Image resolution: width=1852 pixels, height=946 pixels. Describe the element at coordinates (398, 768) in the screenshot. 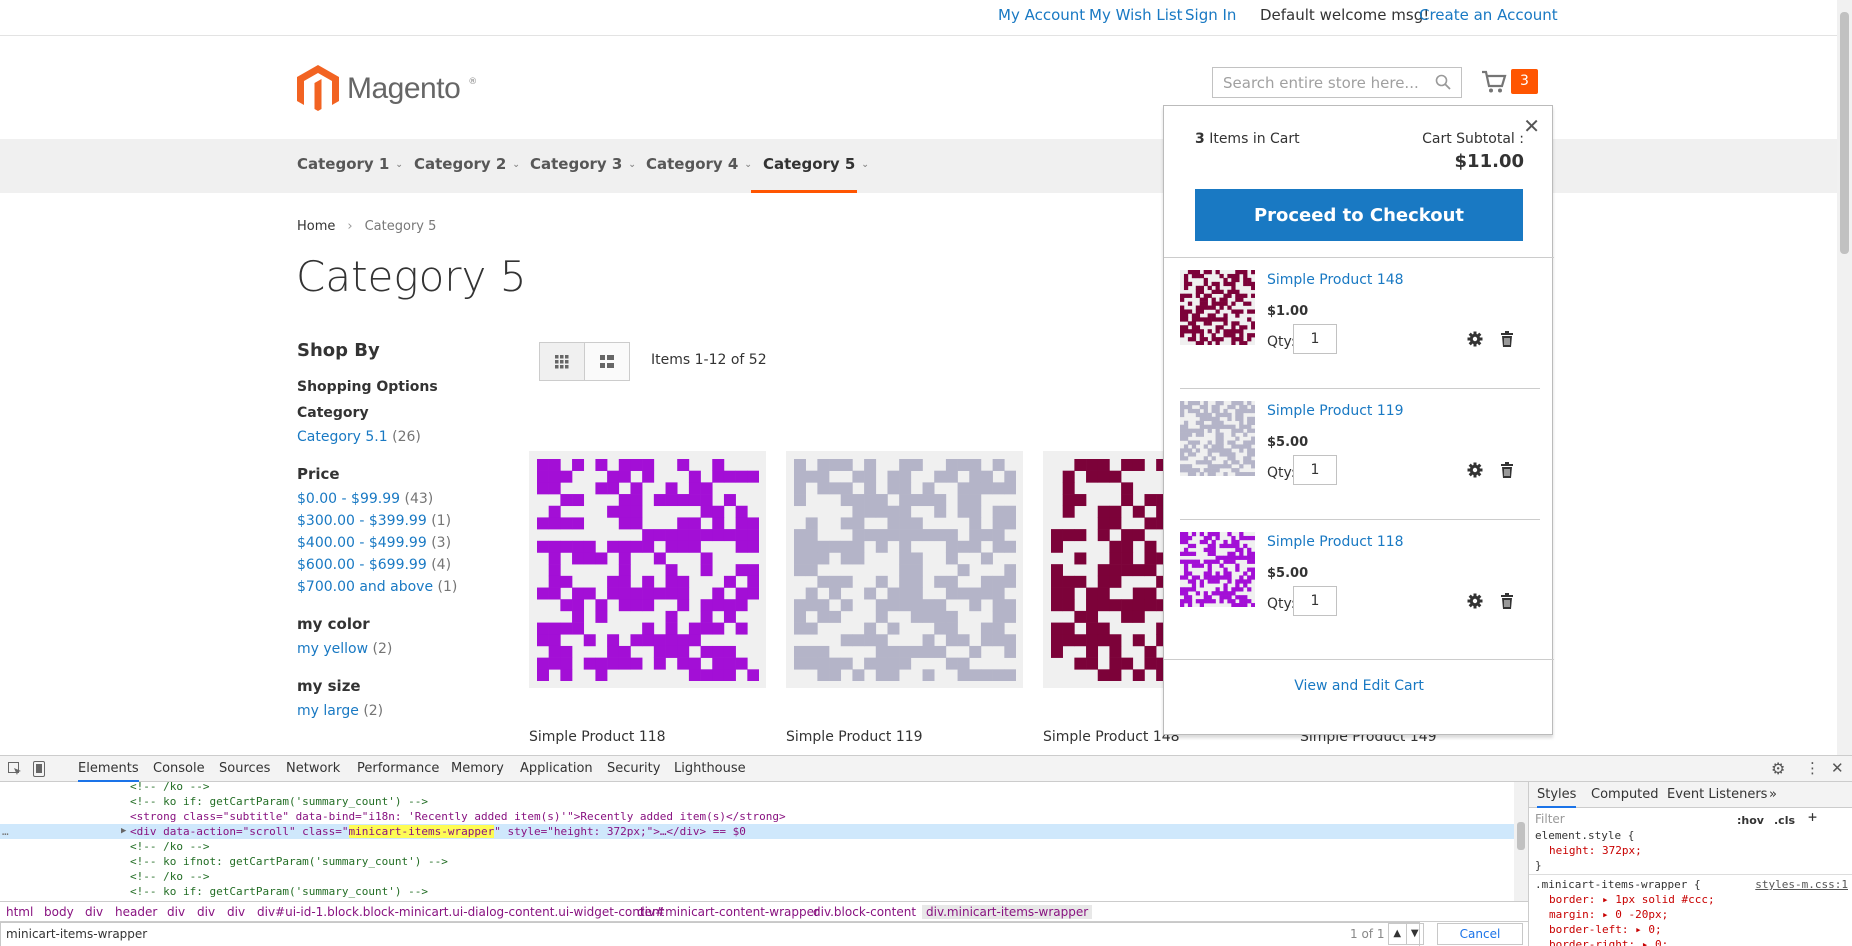

I see `devtools-tab-performance: Performance` at that location.